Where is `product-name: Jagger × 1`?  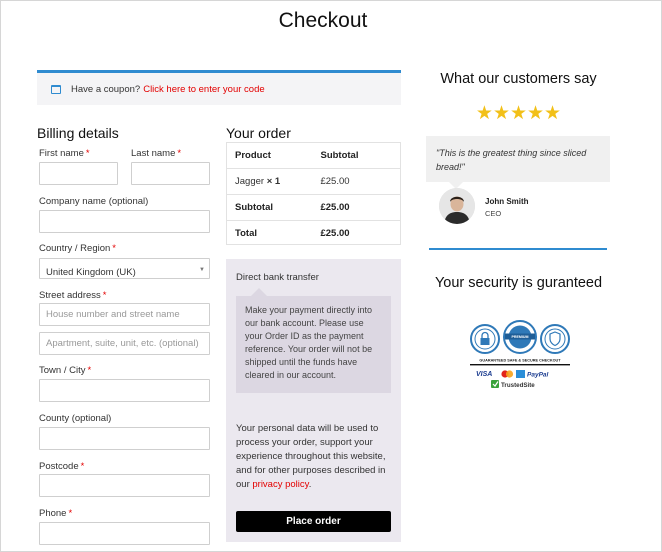
product-name: Jagger × 1 is located at coordinates (258, 181).